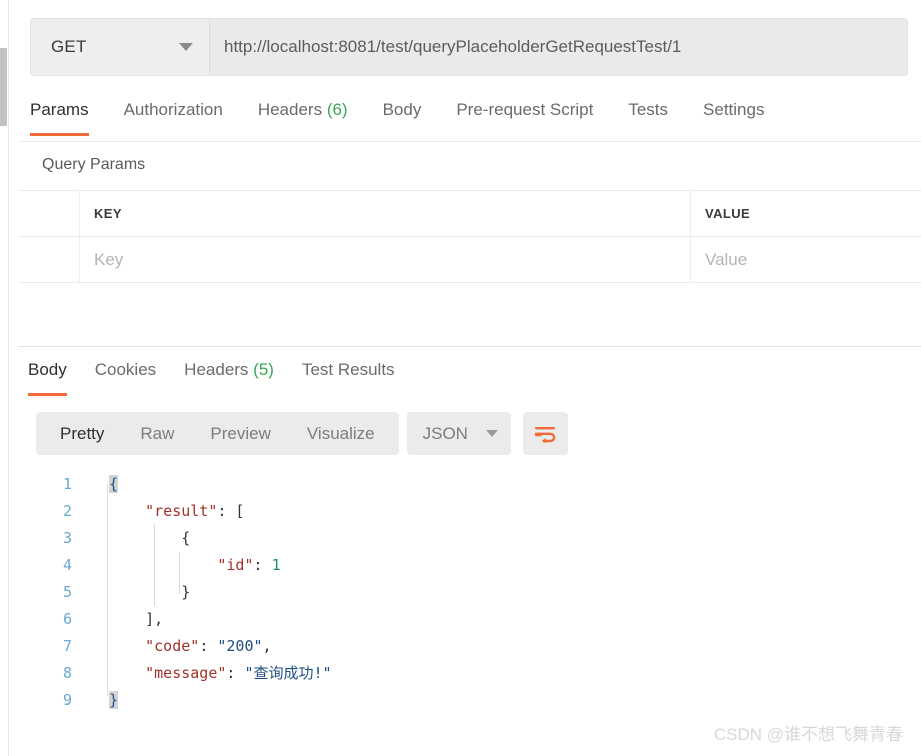 This screenshot has height=756, width=921. I want to click on tab-headers-label: Headers, so click(290, 109).